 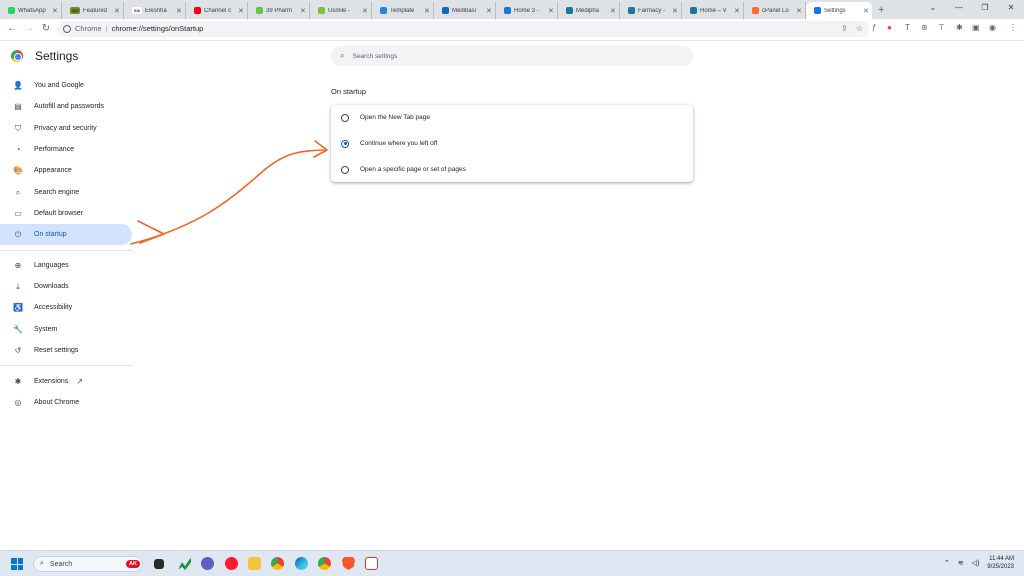 I want to click on windows-start-icon, so click(x=17, y=564).